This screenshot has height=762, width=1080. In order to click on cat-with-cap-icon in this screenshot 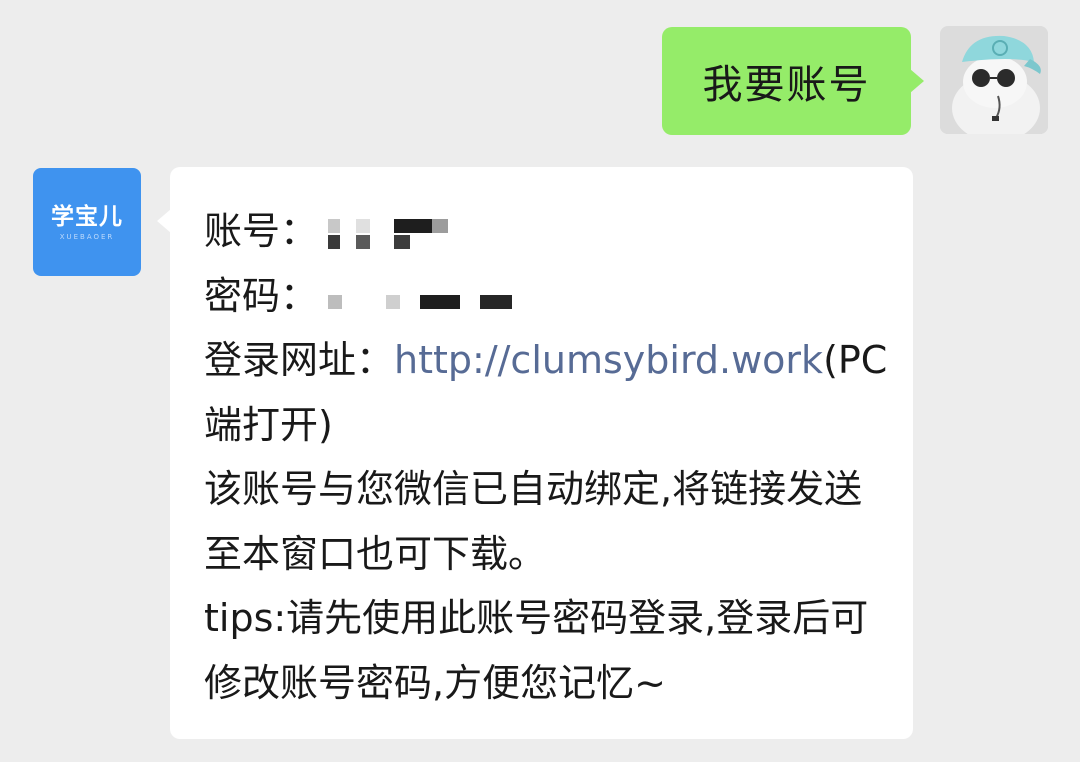, I will do `click(994, 80)`.